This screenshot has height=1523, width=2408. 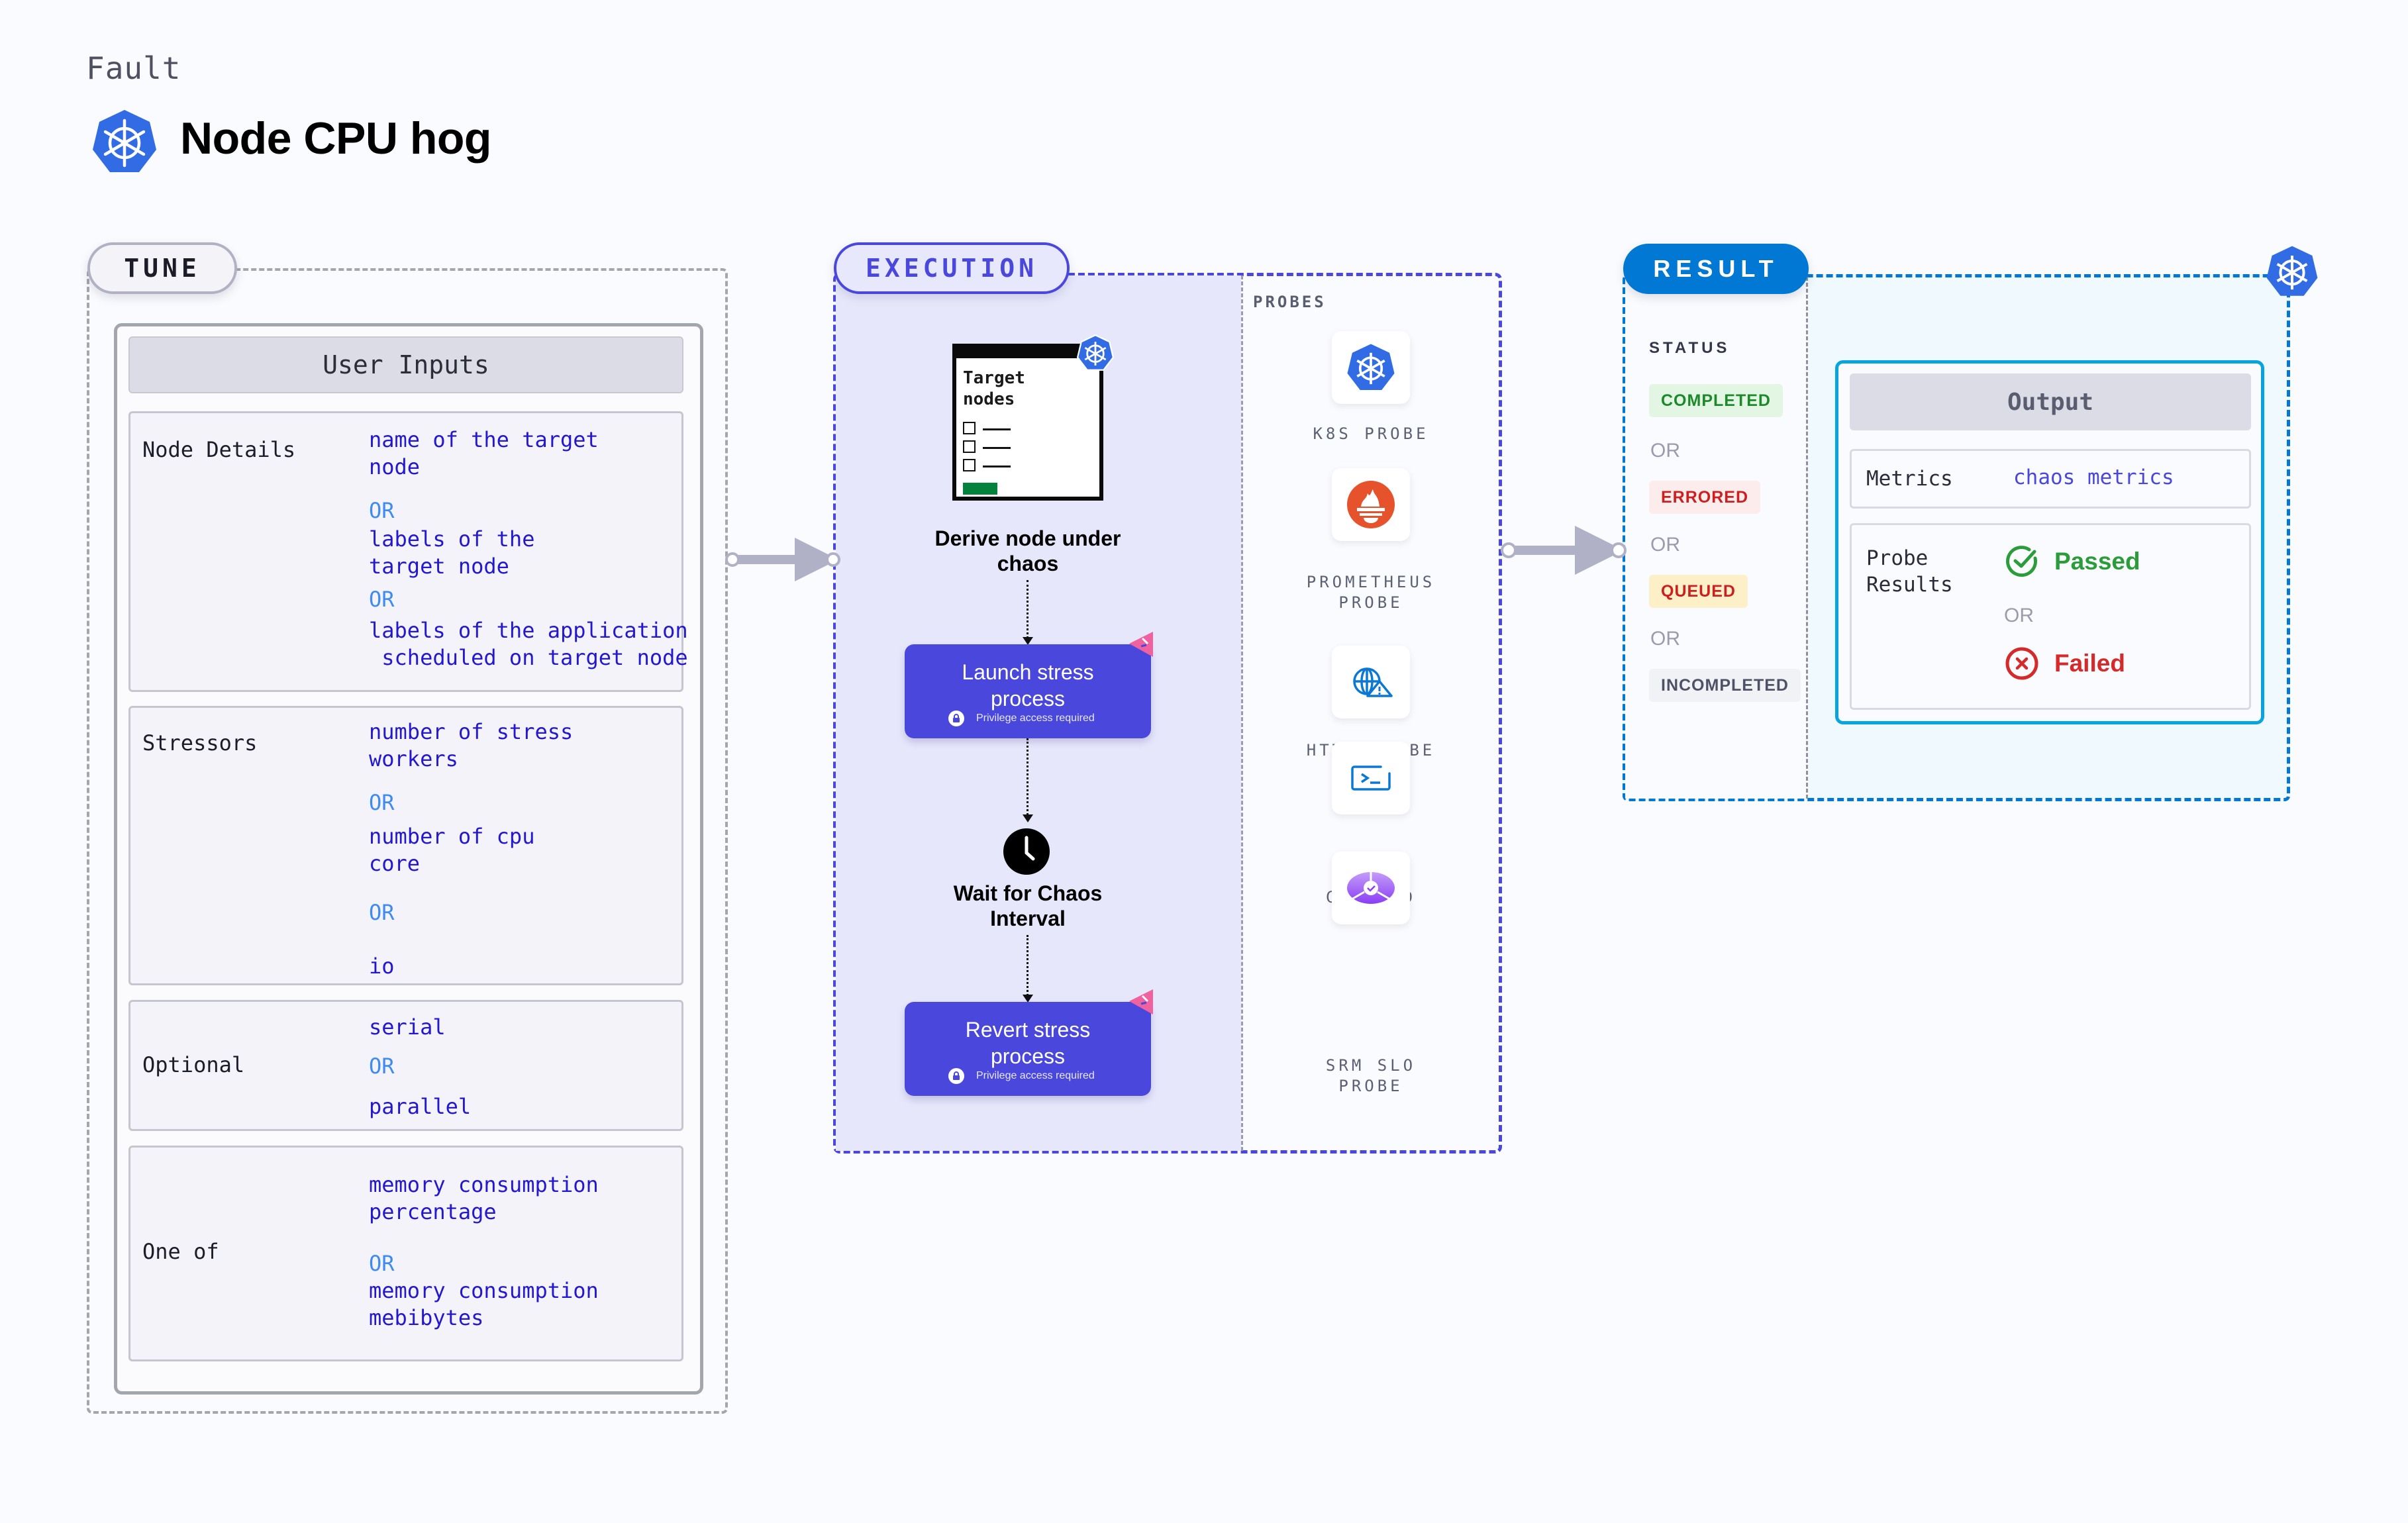 I want to click on probe-k8s, so click(x=1371, y=367).